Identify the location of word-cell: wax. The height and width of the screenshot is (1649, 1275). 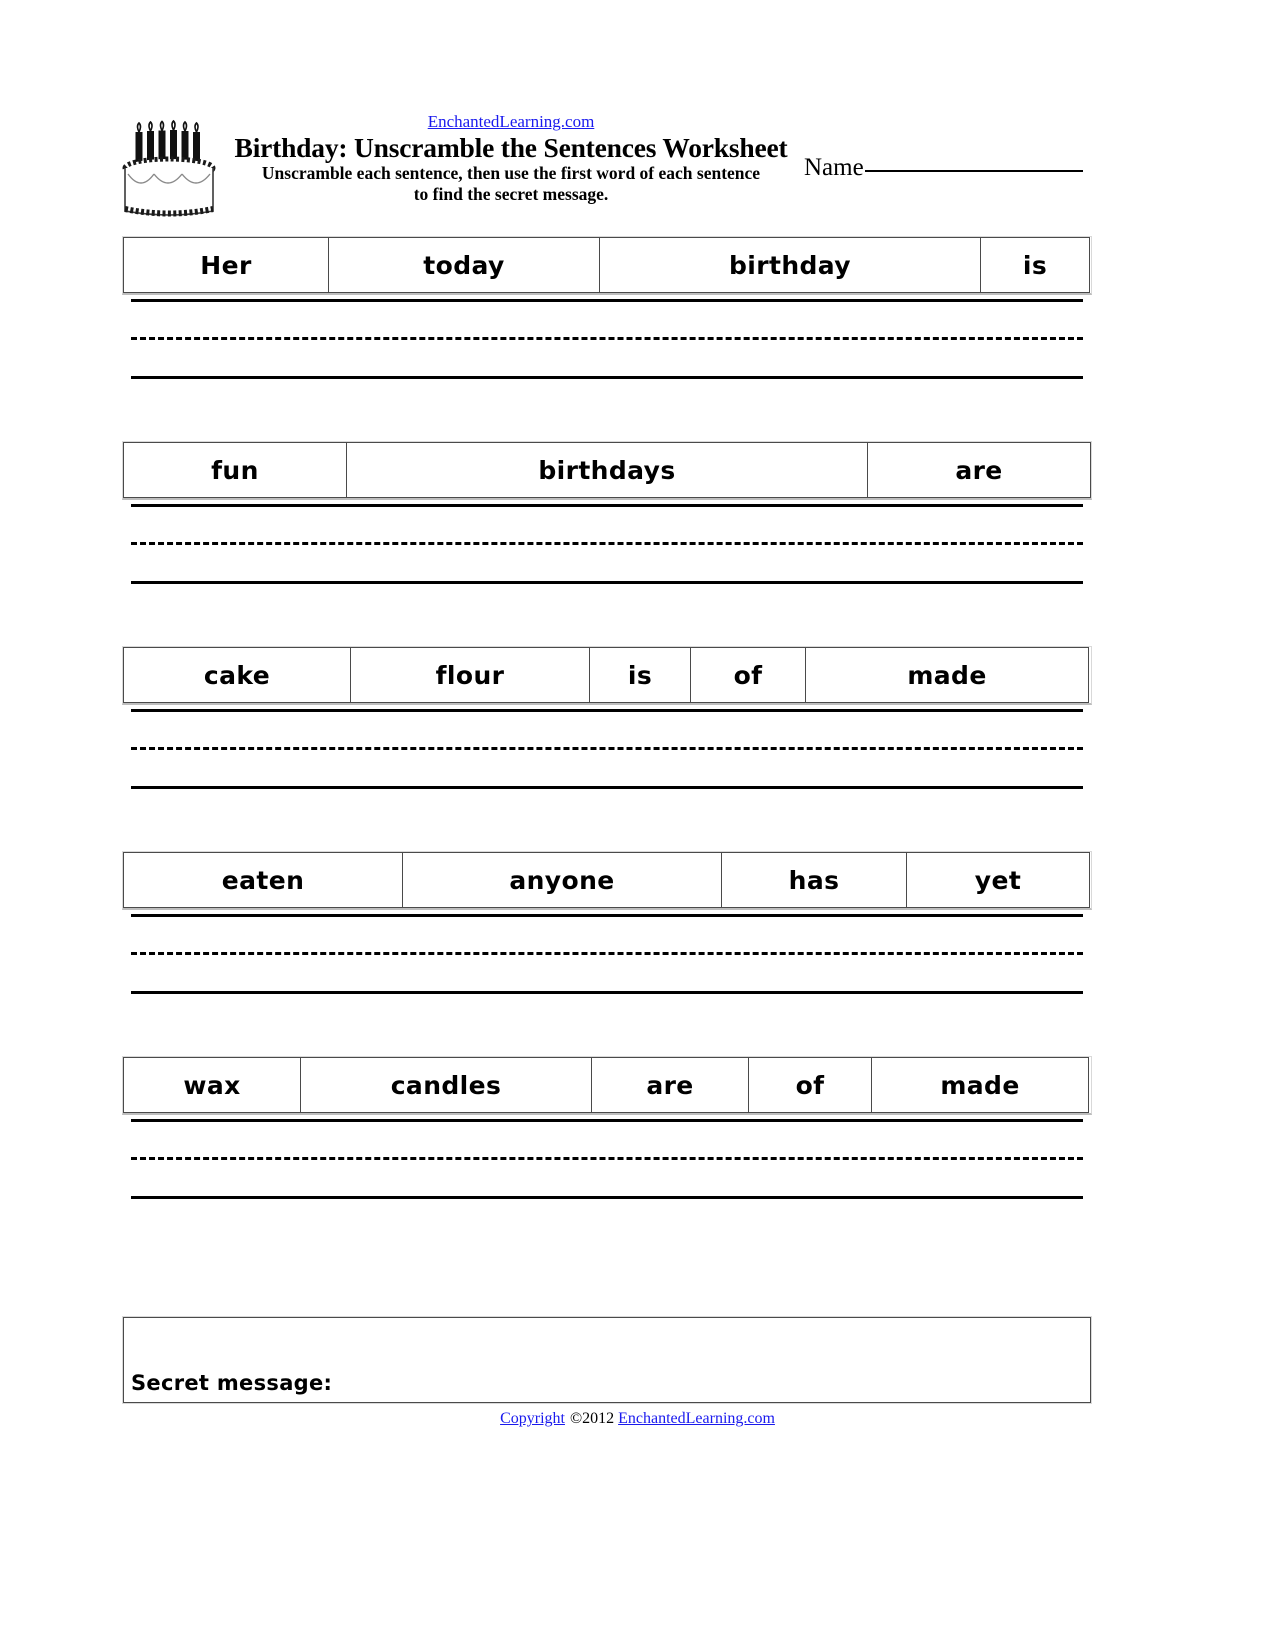
(212, 1085).